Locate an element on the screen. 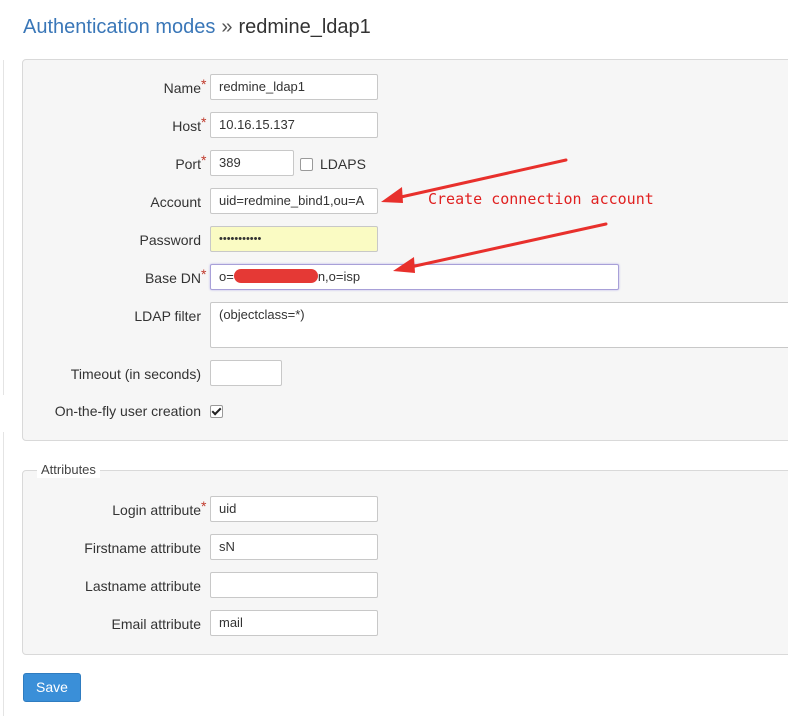  annotation-arrows is located at coordinates (494, 215).